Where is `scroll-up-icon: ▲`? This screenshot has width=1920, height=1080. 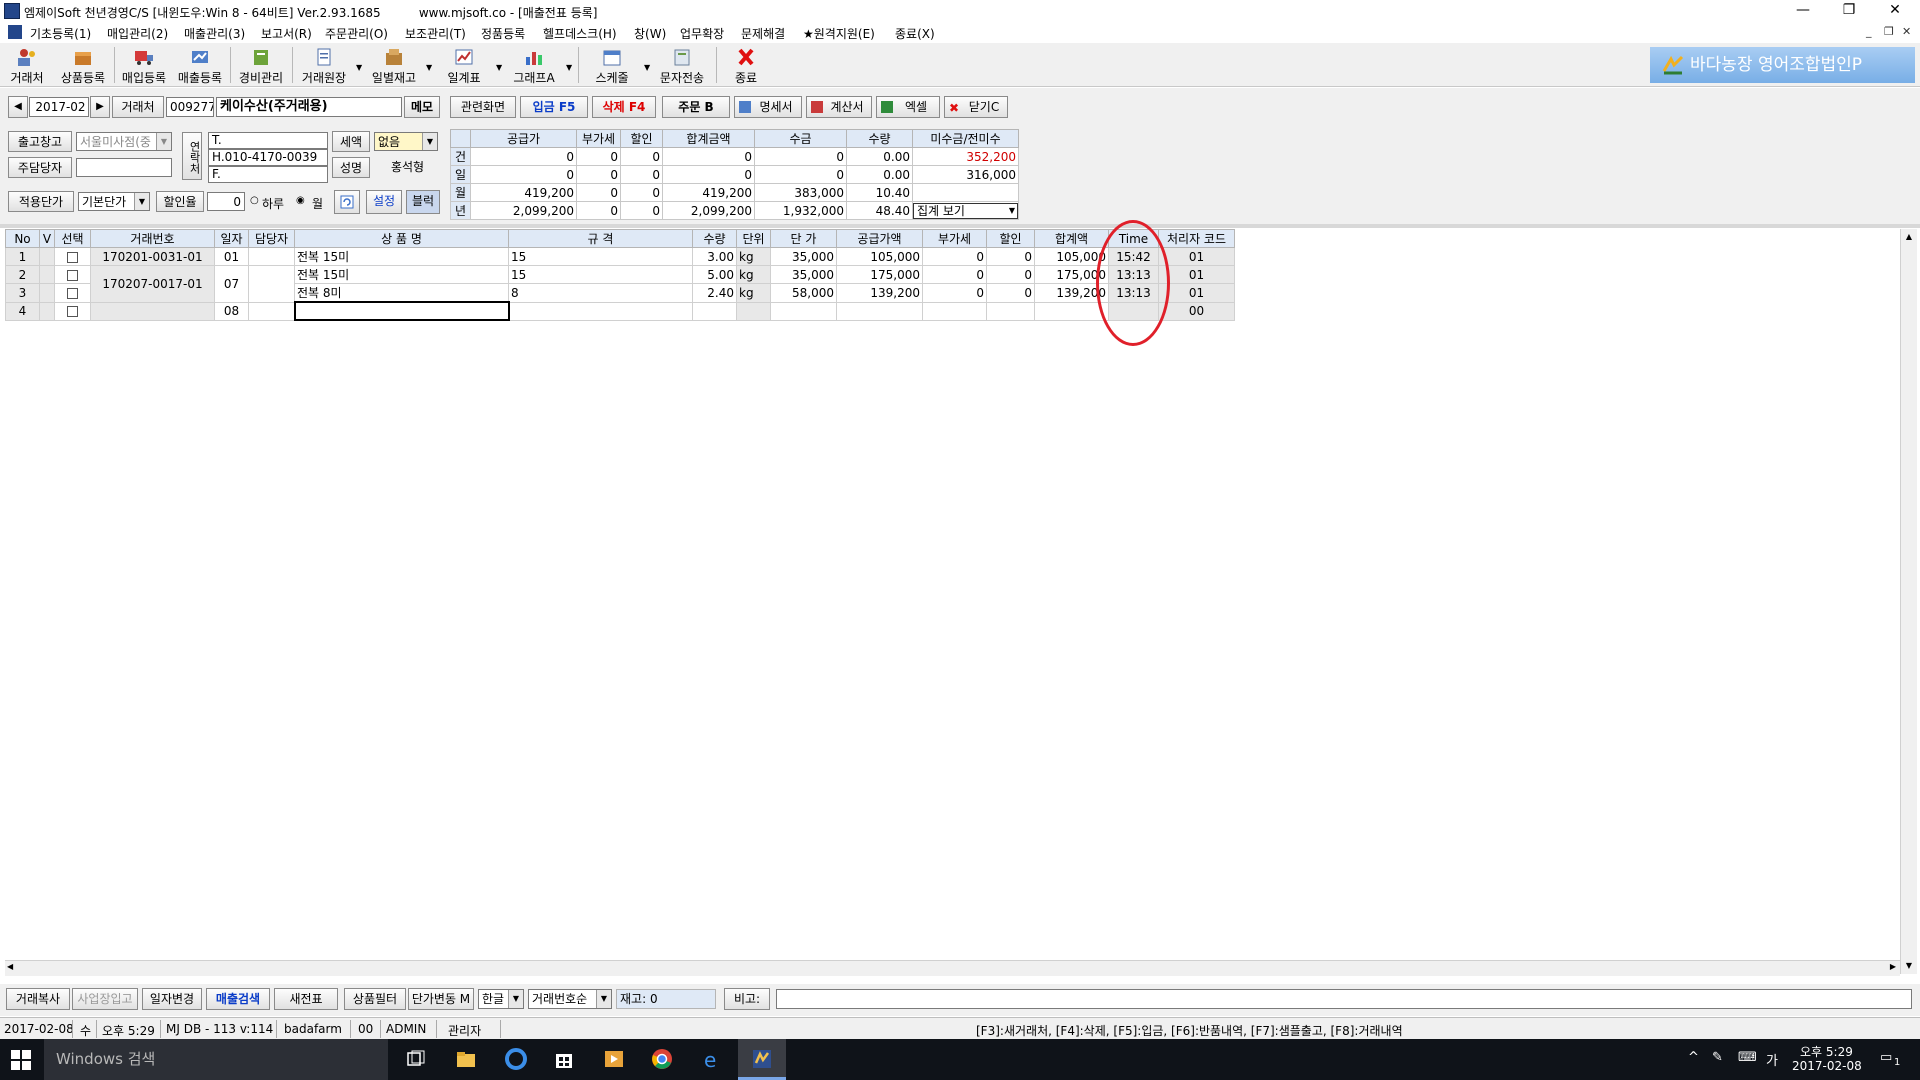 scroll-up-icon: ▲ is located at coordinates (1909, 237).